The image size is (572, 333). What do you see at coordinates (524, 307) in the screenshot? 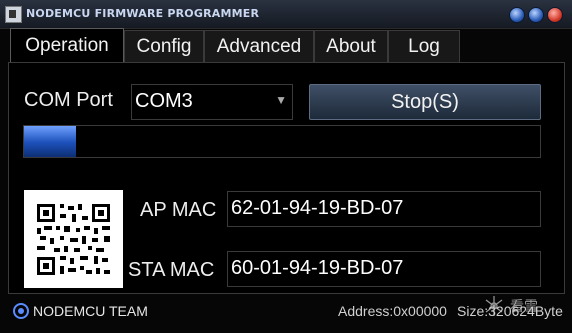
I see `svg-text: 看雪` at bounding box center [524, 307].